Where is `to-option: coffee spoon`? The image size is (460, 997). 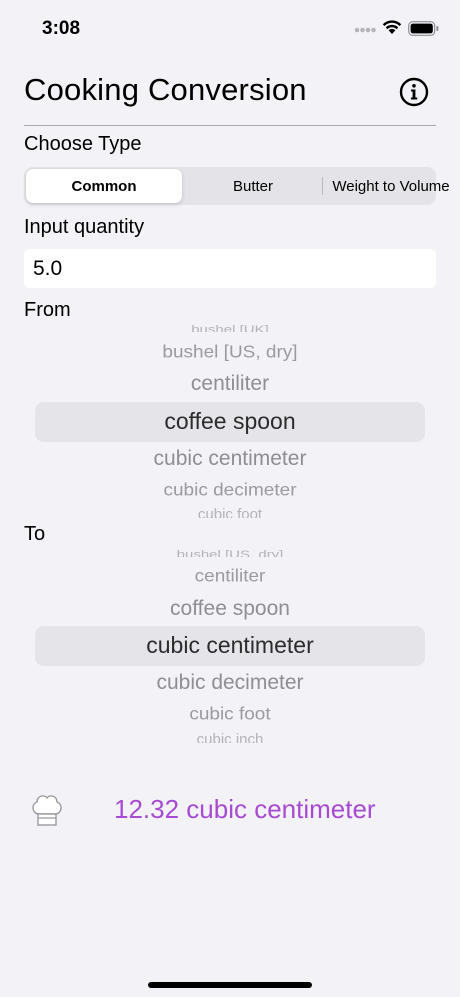
to-option: coffee spoon is located at coordinates (230, 609).